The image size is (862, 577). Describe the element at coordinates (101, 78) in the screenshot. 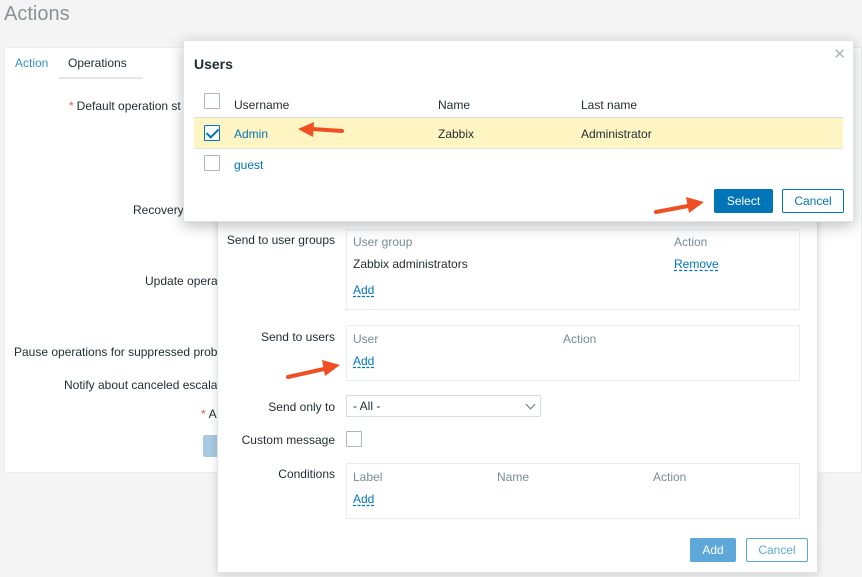

I see `tab-operations-indicator` at that location.